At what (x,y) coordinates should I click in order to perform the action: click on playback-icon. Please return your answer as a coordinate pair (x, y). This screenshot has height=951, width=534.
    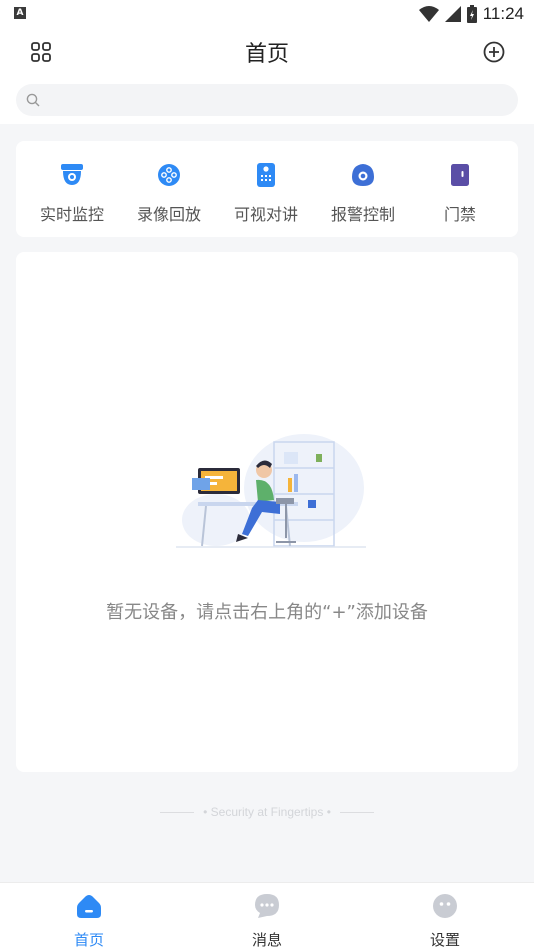
    Looking at the image, I should click on (169, 175).